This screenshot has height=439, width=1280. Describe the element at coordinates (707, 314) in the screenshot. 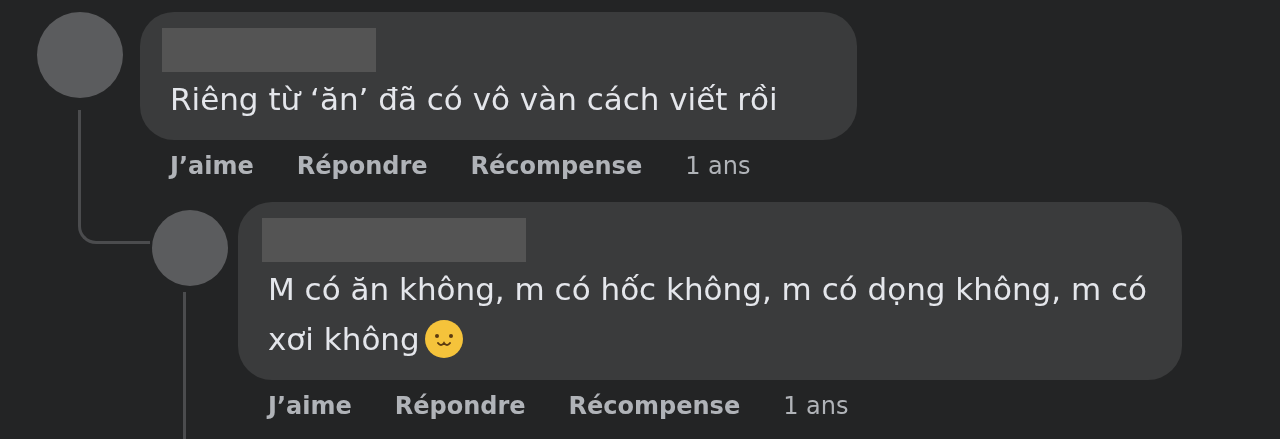

I see `comment-text: M có ăn không, m có hốc không, m có dọng không, m có xơi không` at that location.